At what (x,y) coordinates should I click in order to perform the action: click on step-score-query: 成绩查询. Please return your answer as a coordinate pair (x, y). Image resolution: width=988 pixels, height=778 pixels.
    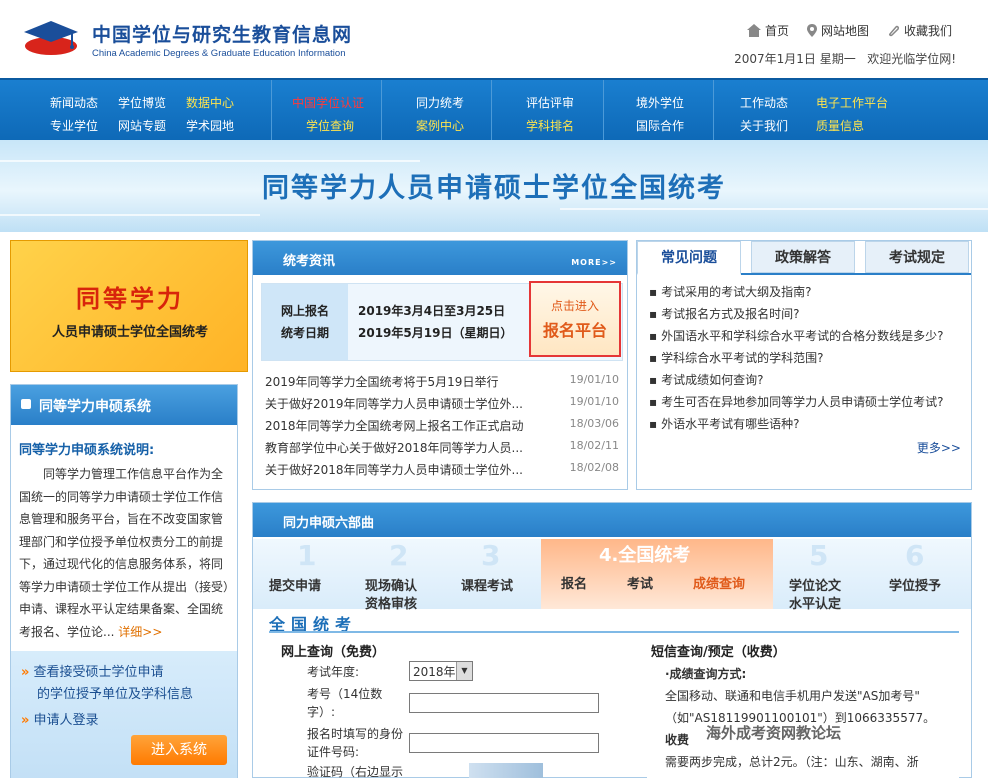
    Looking at the image, I should click on (719, 582).